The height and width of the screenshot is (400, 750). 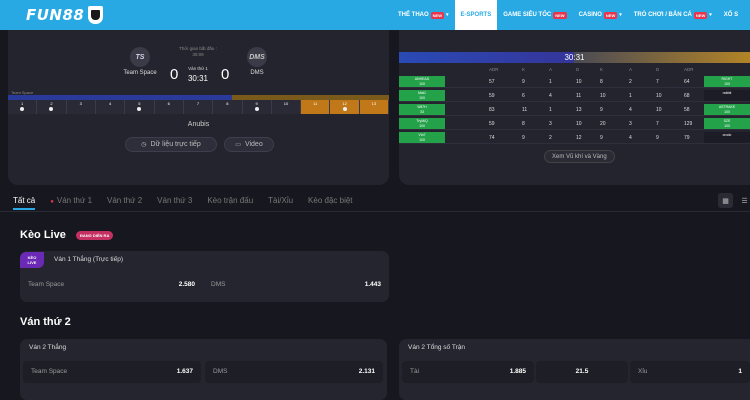 What do you see at coordinates (198, 124) in the screenshot?
I see `map-name: Anubis` at bounding box center [198, 124].